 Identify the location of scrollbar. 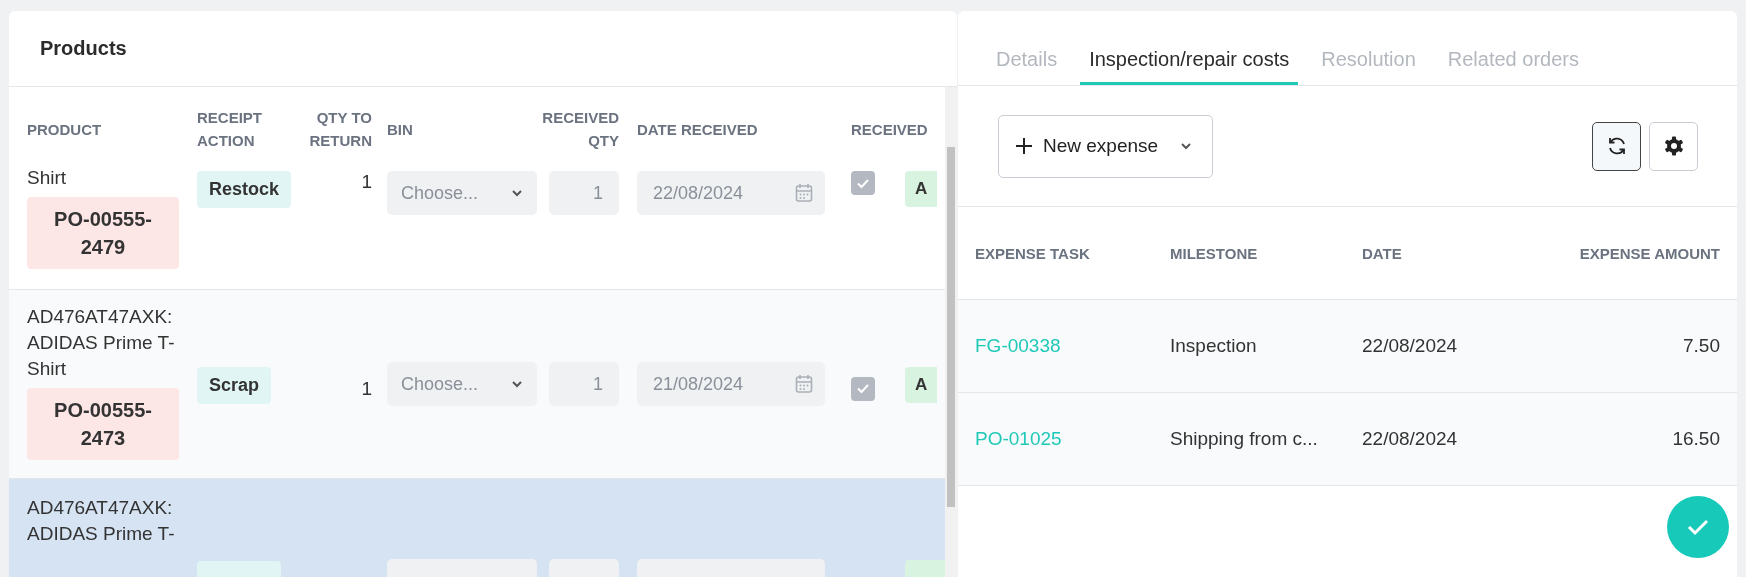
(951, 332).